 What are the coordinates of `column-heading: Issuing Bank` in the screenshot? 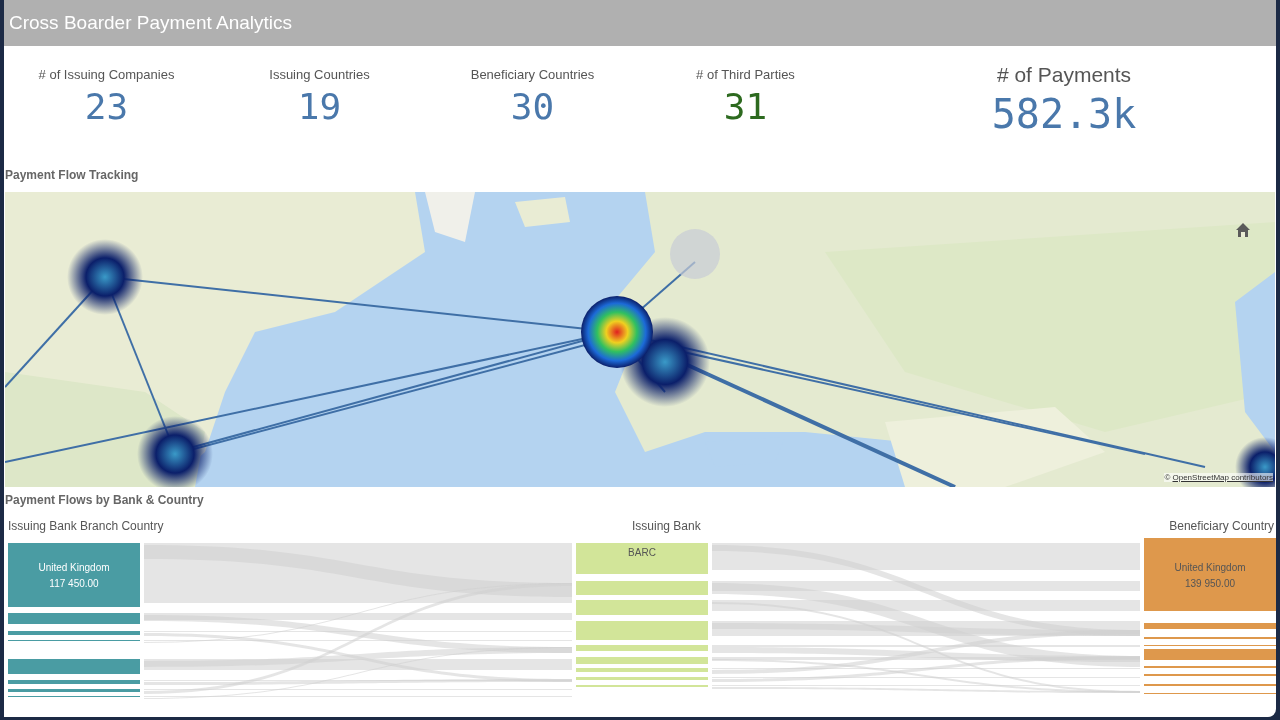 It's located at (666, 527).